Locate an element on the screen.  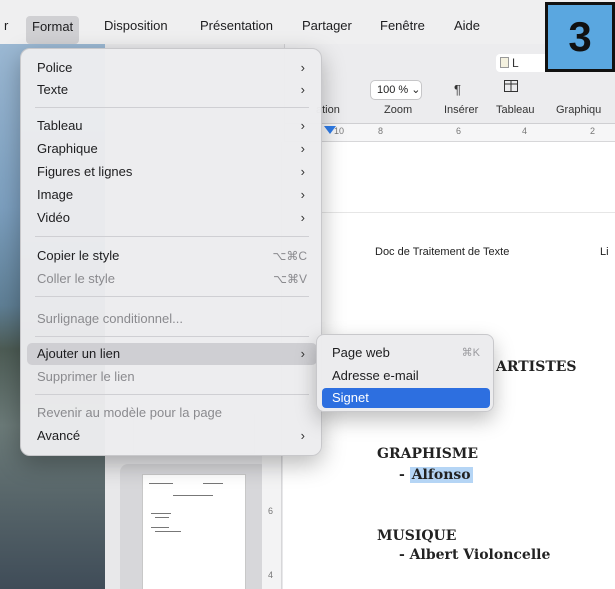
menu-item-image: Image › is located at coordinates (172, 195).